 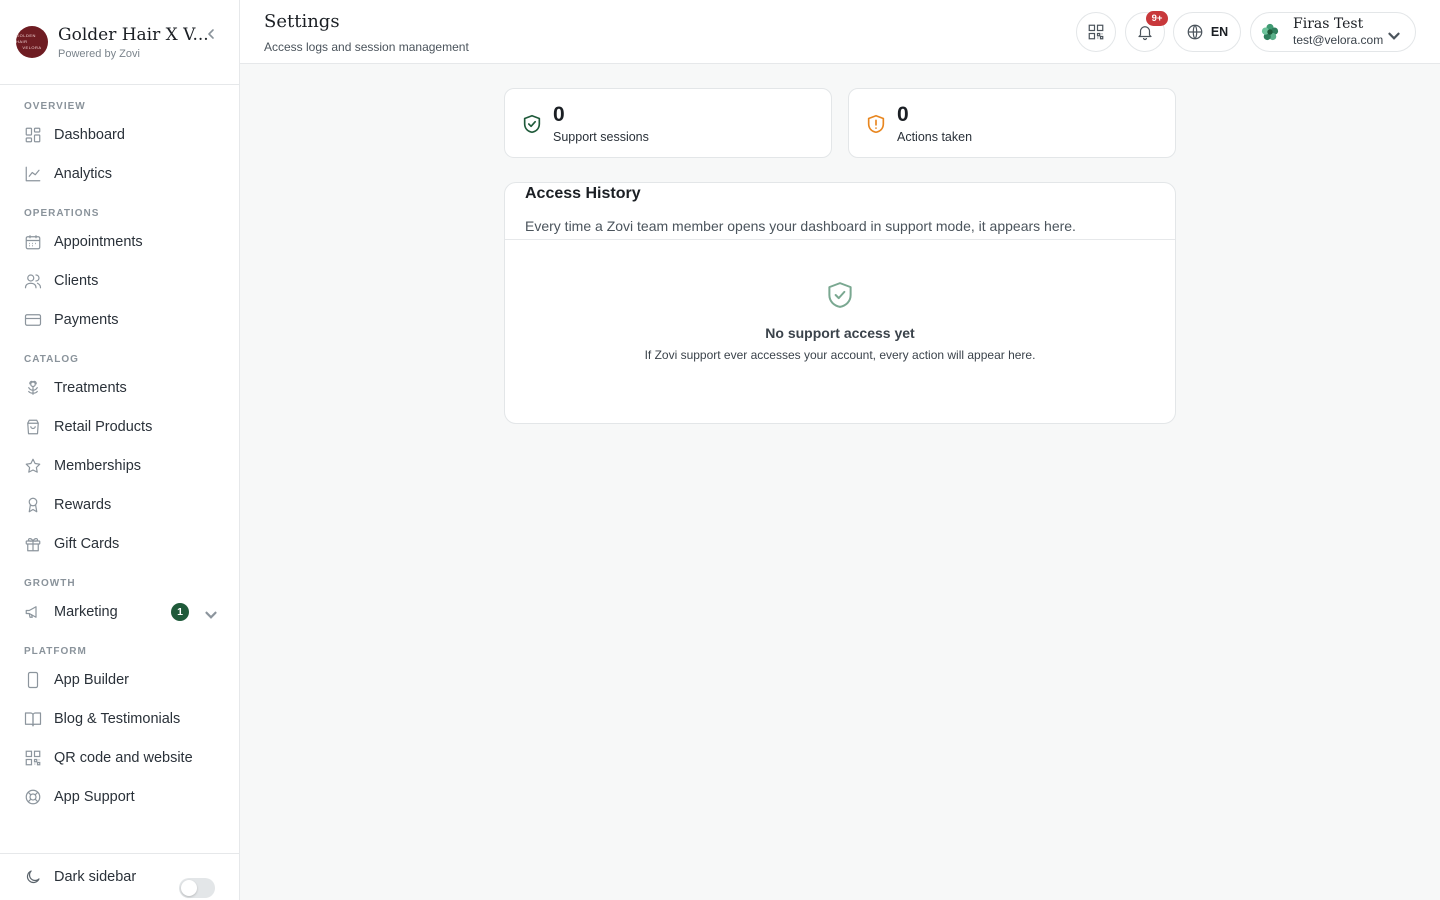 What do you see at coordinates (1157, 18) in the screenshot?
I see `notification-badge: 9+` at bounding box center [1157, 18].